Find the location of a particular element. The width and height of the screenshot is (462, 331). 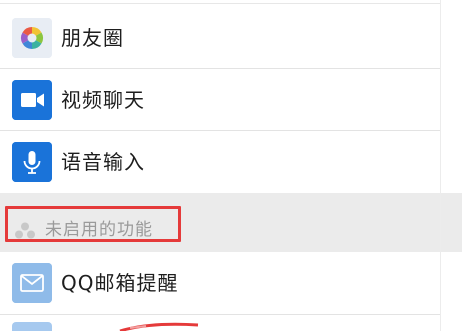

right-edge-line is located at coordinates (440, 165).